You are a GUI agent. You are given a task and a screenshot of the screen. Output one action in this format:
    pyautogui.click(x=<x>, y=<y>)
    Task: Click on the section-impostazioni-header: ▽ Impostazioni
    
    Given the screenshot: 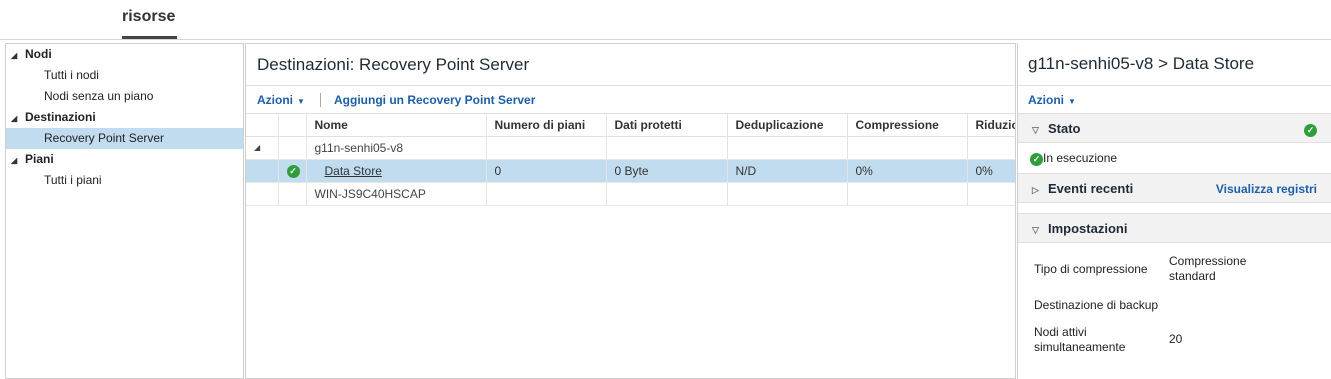 What is the action you would take?
    pyautogui.click(x=1174, y=228)
    